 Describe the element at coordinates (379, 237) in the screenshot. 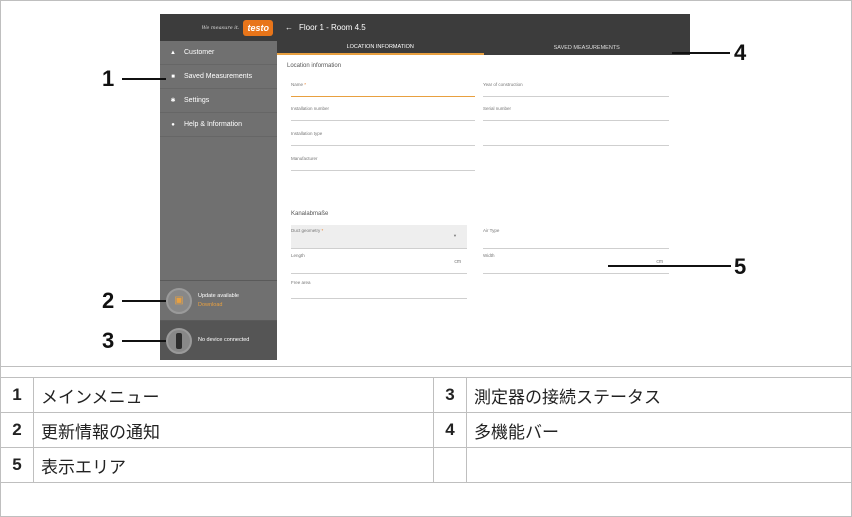

I see `duct-geometry-dropdown: Duct geometry * ▼` at that location.